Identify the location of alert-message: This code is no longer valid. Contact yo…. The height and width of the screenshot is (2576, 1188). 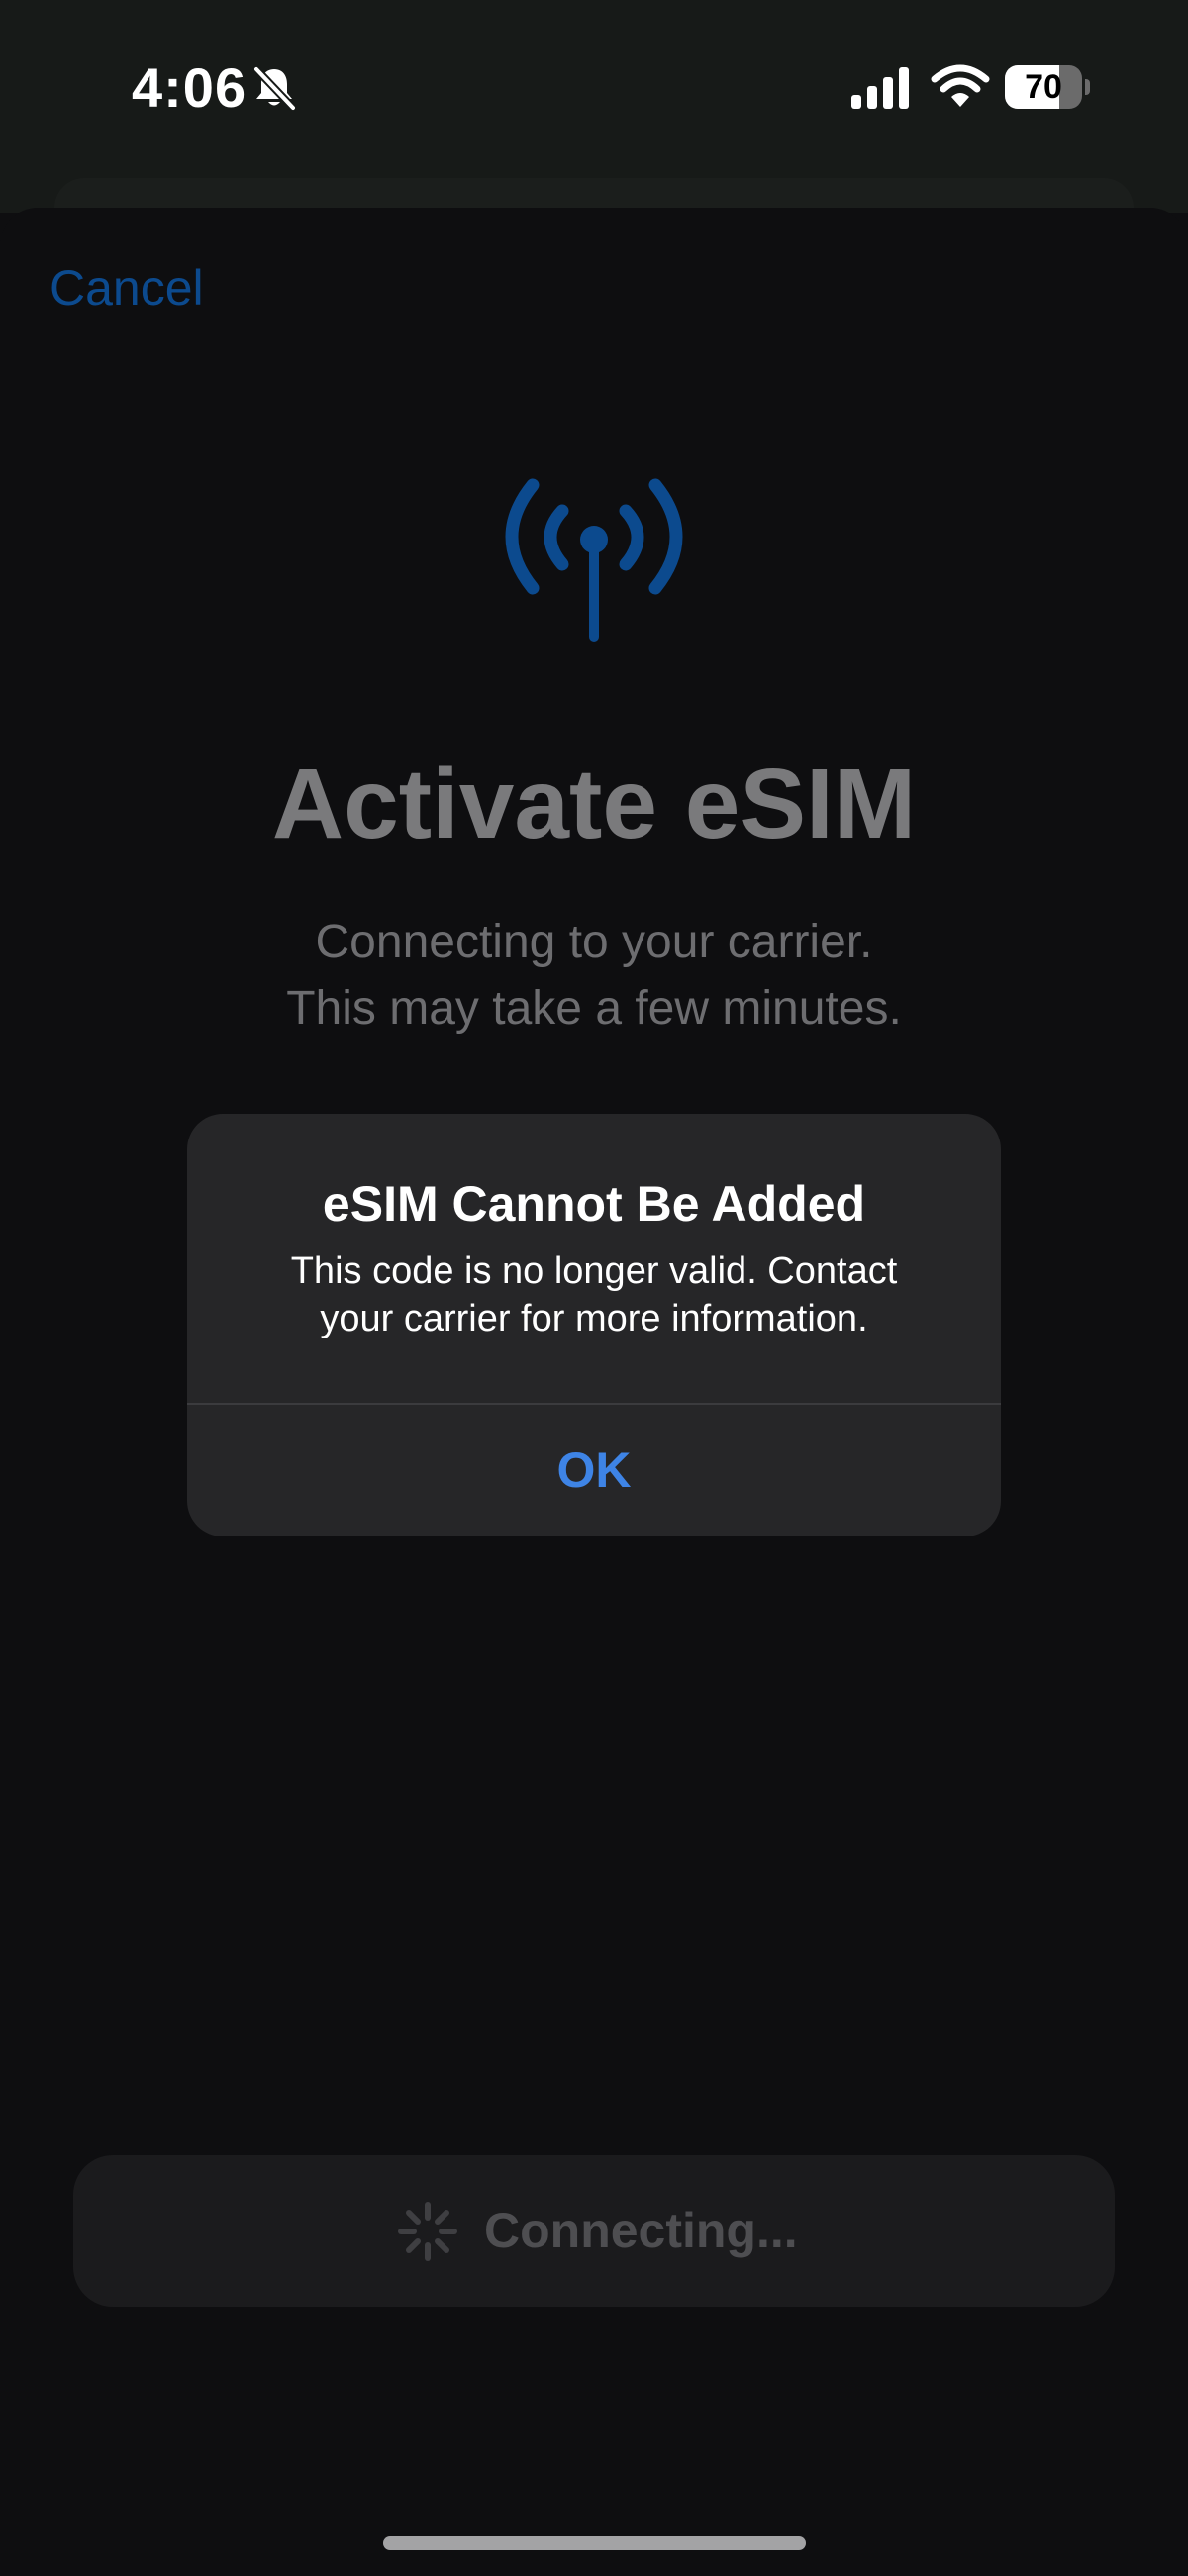
(594, 1295).